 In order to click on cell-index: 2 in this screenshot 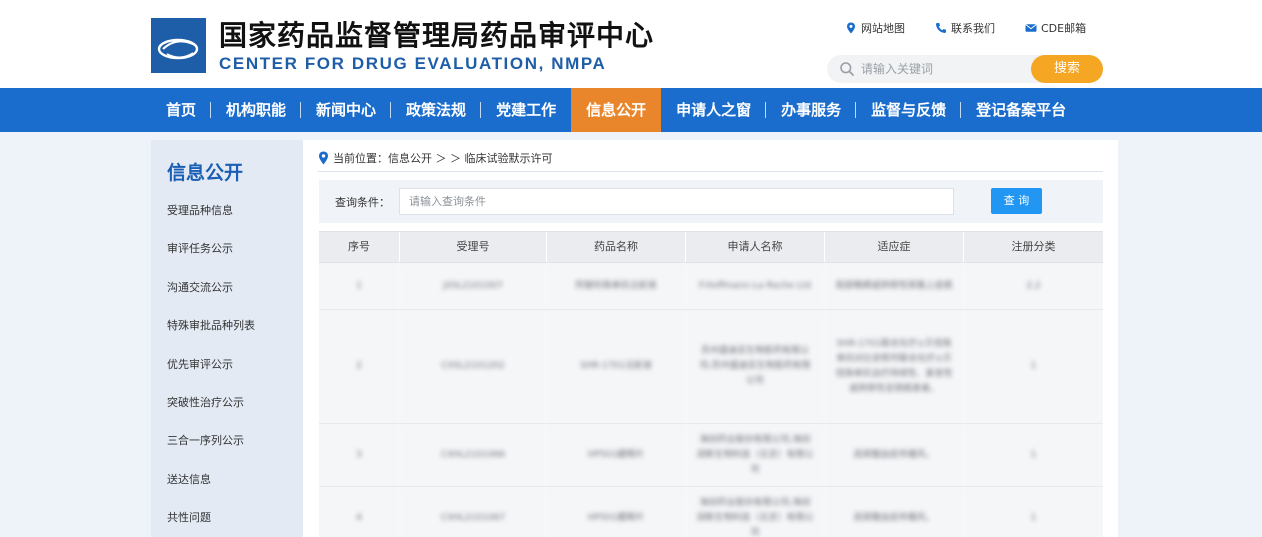, I will do `click(359, 366)`.